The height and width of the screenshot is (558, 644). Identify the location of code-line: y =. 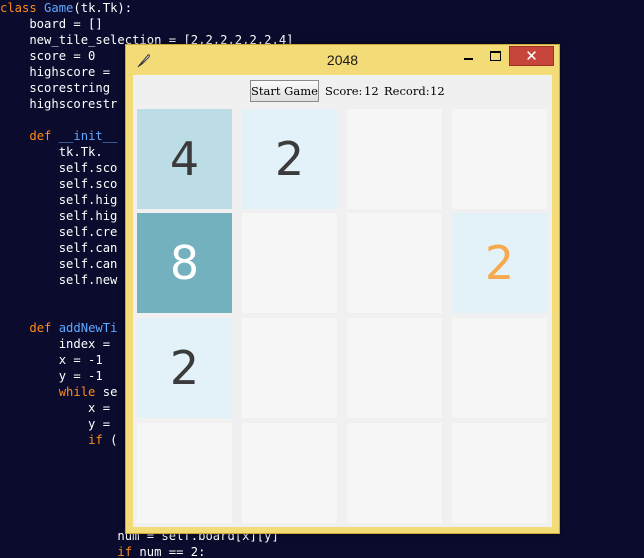
(55, 424).